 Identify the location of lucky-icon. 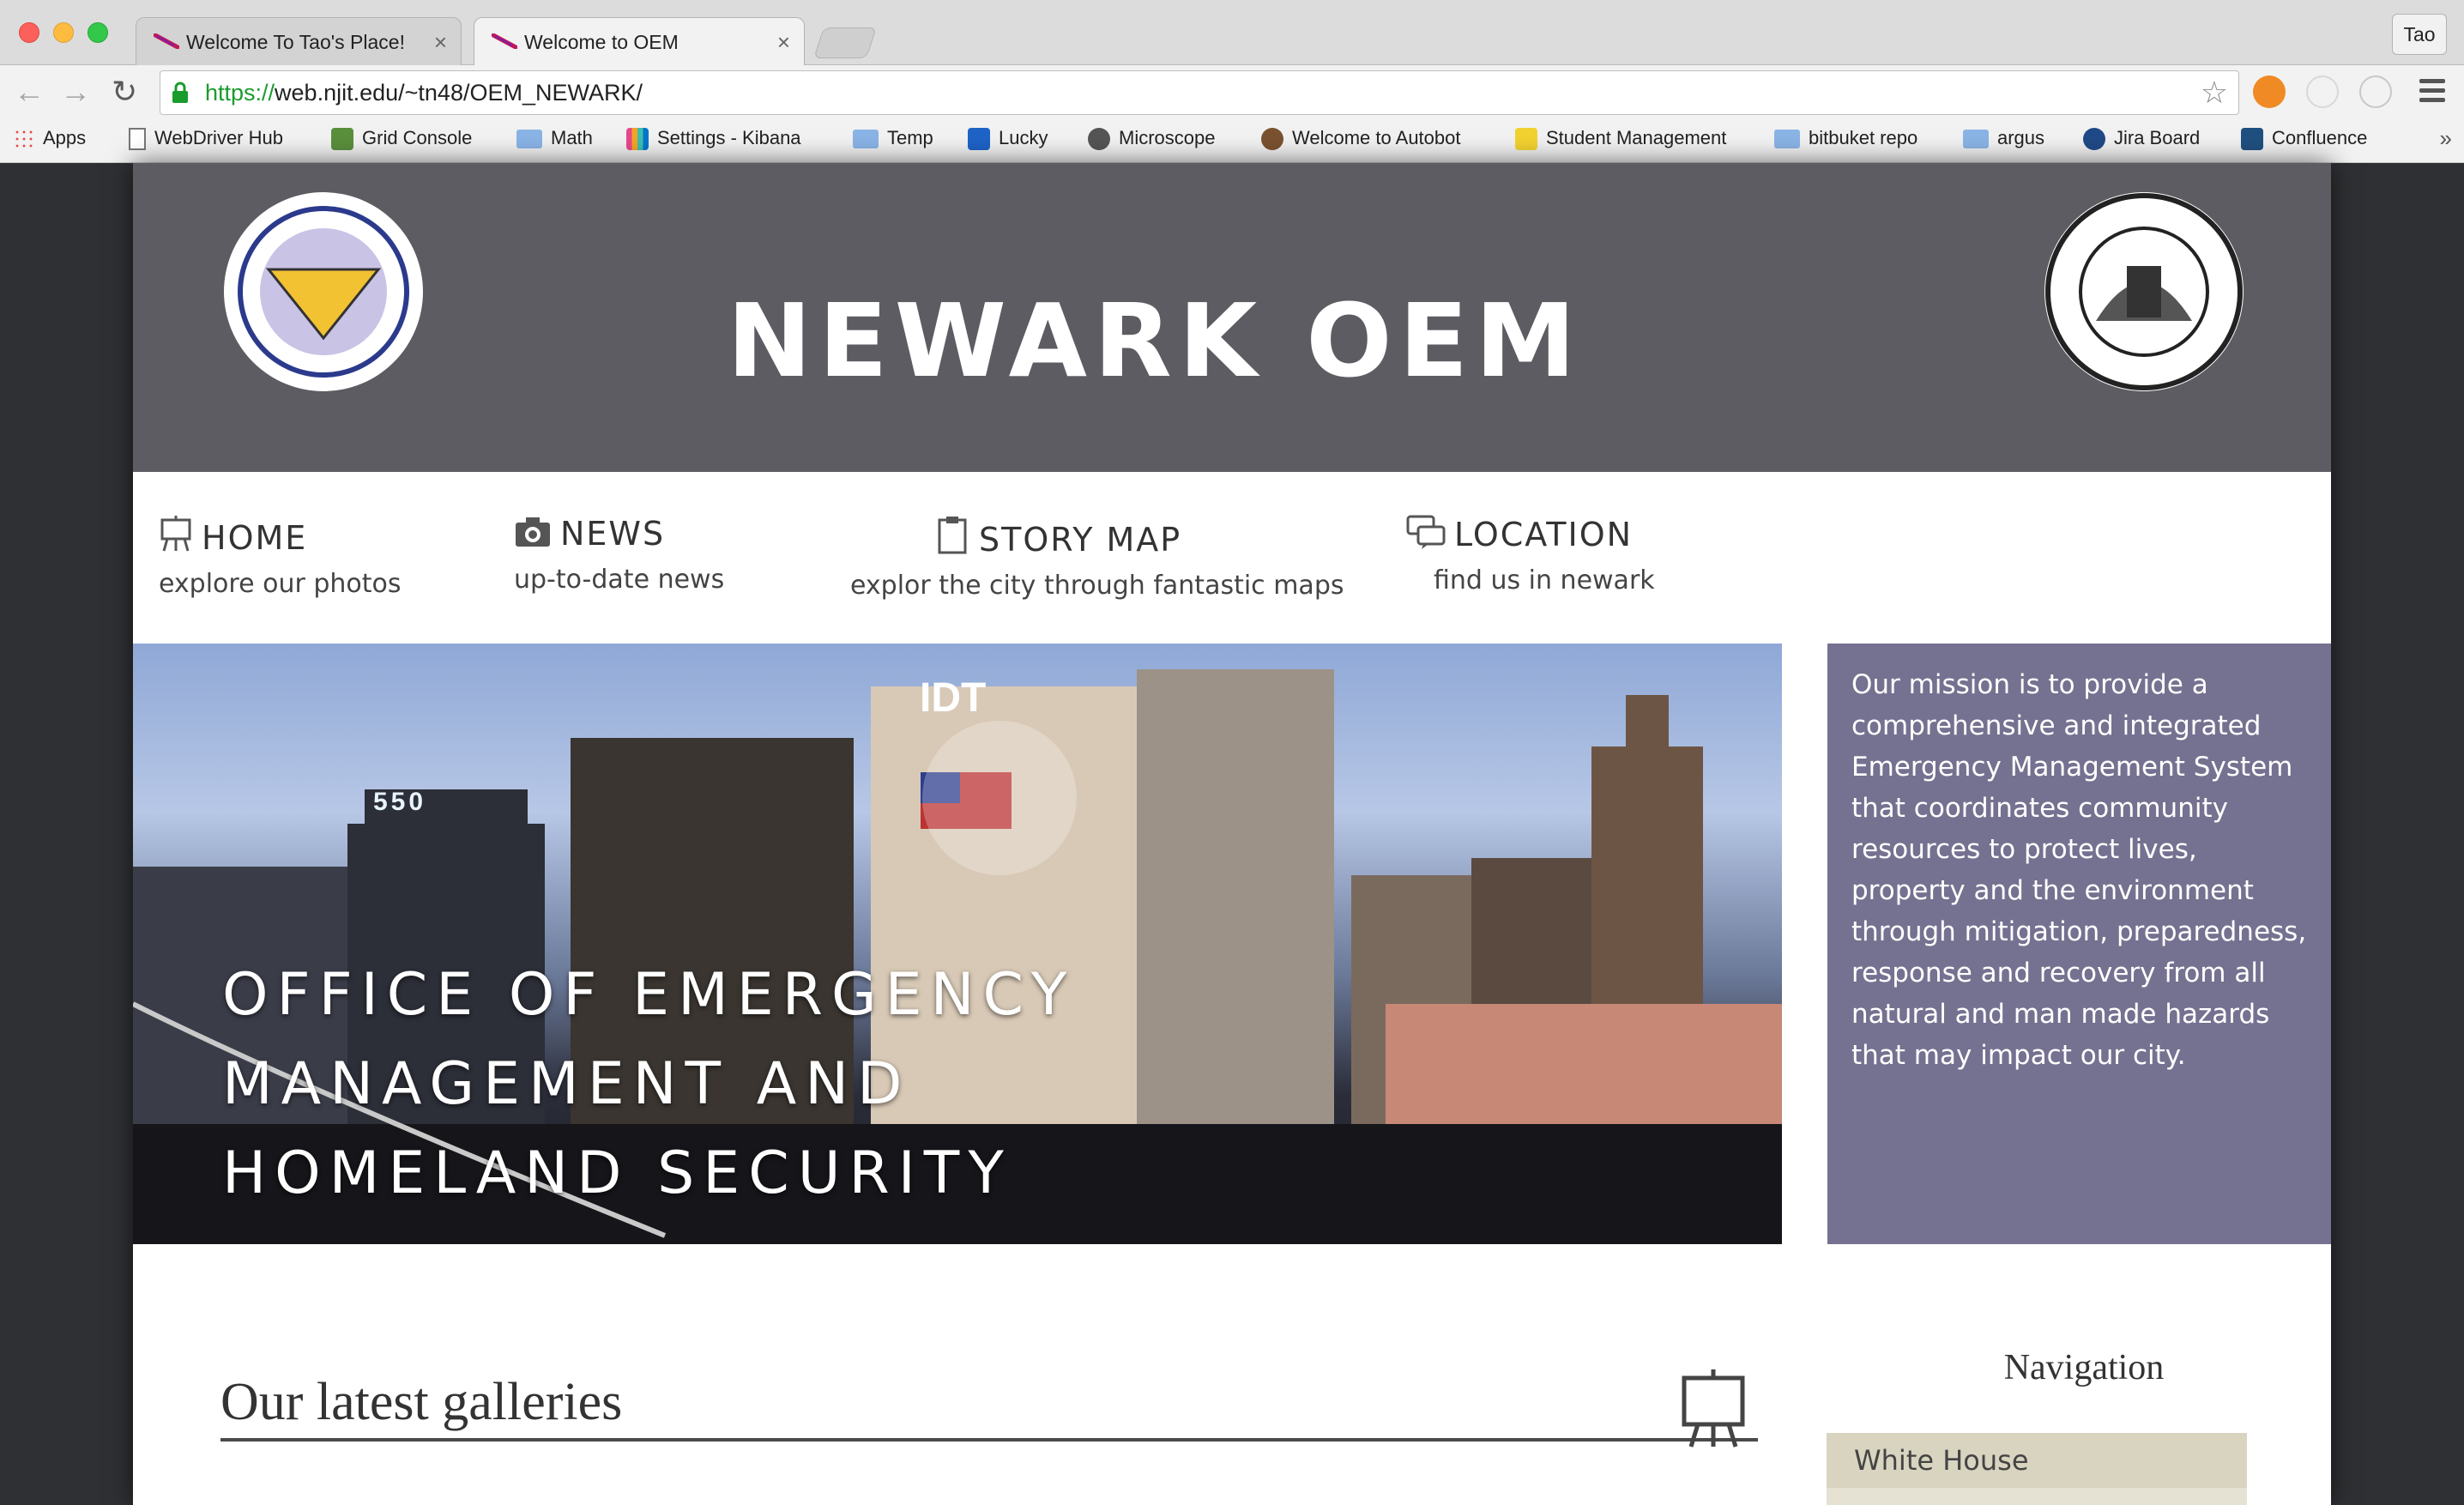
(979, 139).